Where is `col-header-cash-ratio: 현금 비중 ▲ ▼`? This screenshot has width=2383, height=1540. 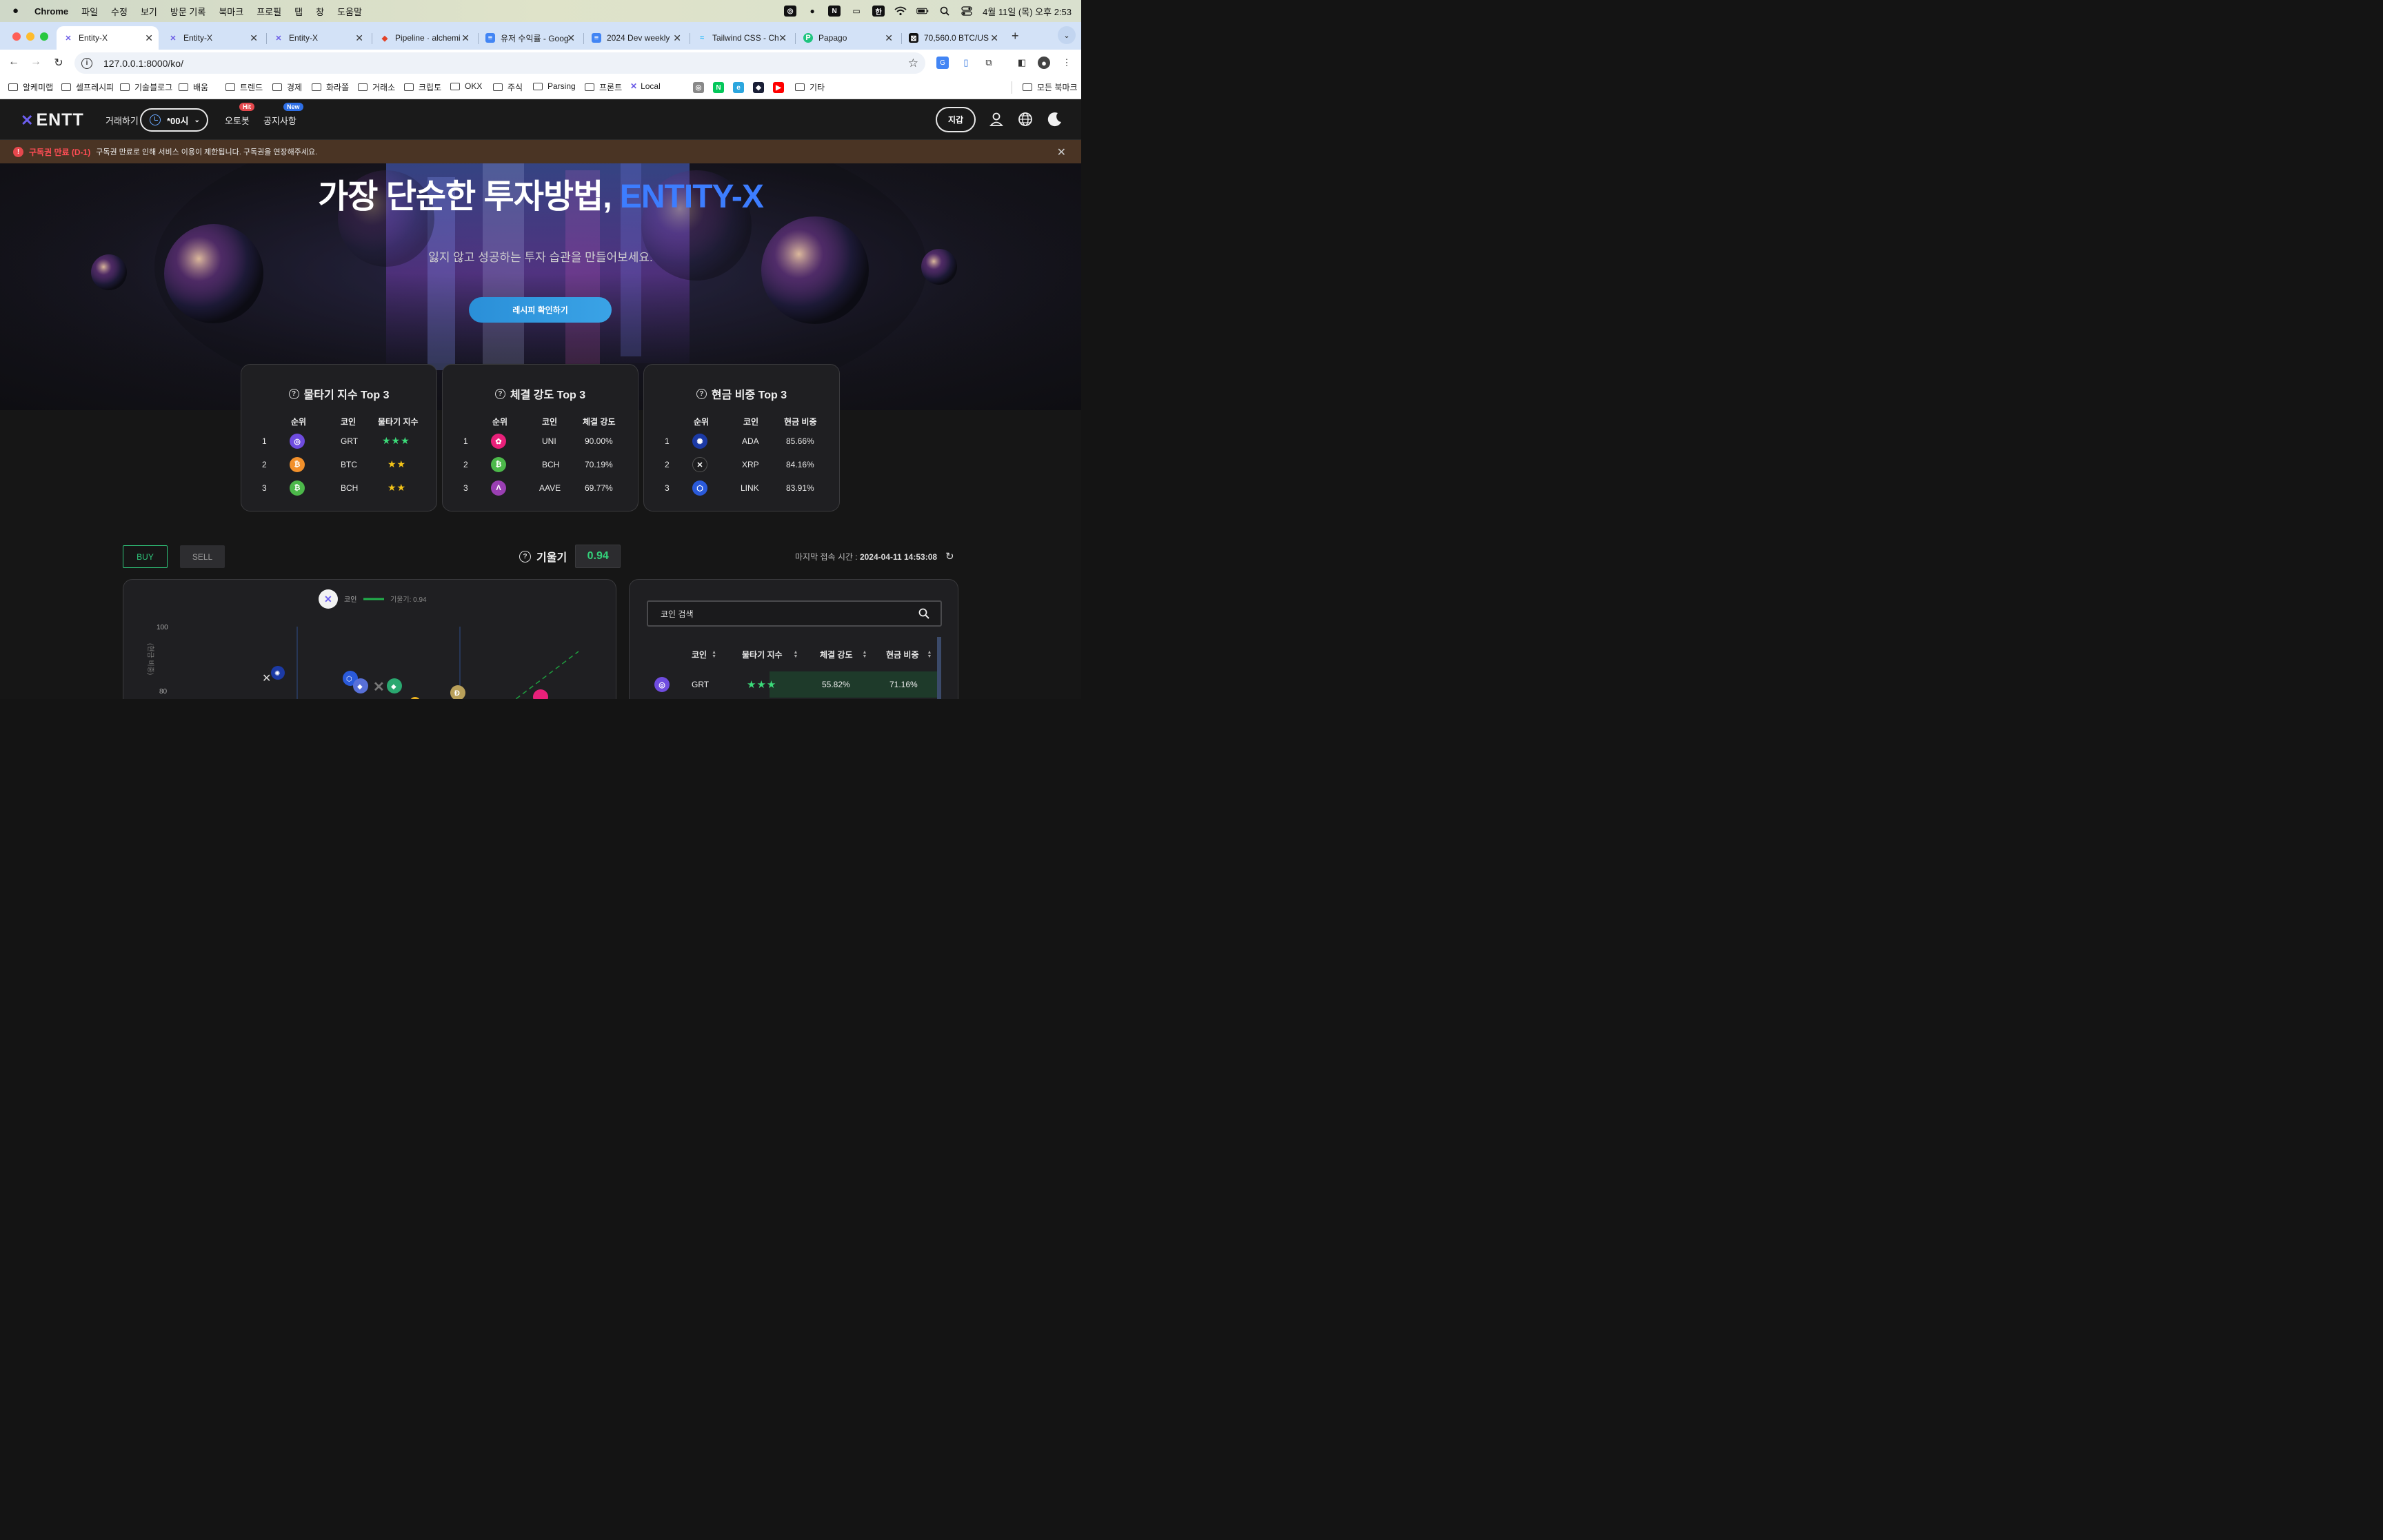
col-header-cash-ratio: 현금 비중 ▲ ▼ is located at coordinates (909, 655).